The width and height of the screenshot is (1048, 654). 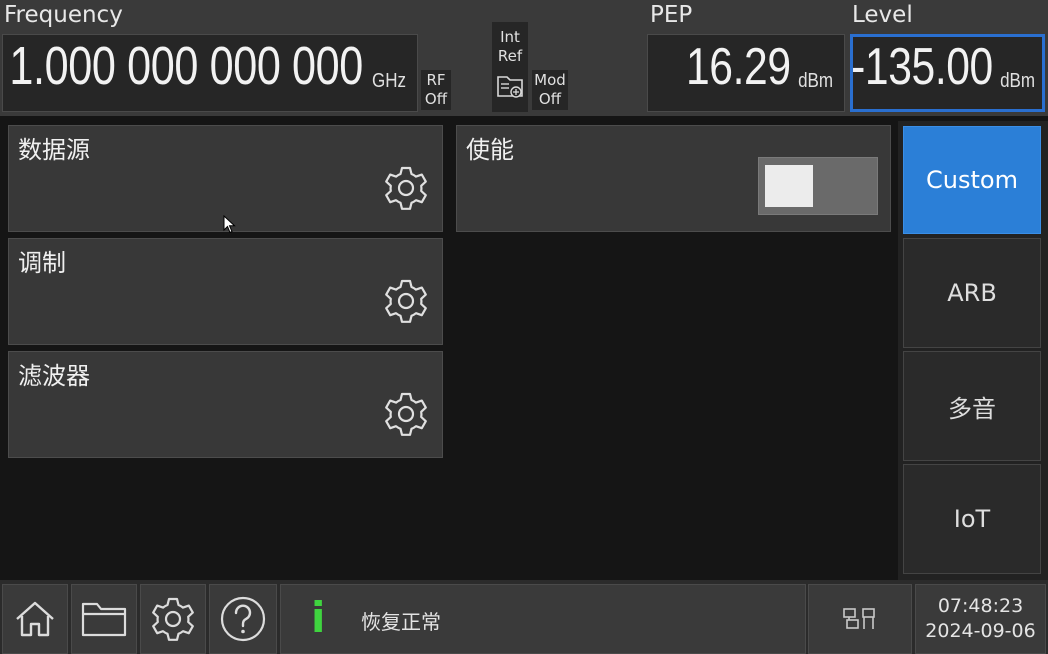 What do you see at coordinates (54, 376) in the screenshot?
I see `filter-title: 滤波器` at bounding box center [54, 376].